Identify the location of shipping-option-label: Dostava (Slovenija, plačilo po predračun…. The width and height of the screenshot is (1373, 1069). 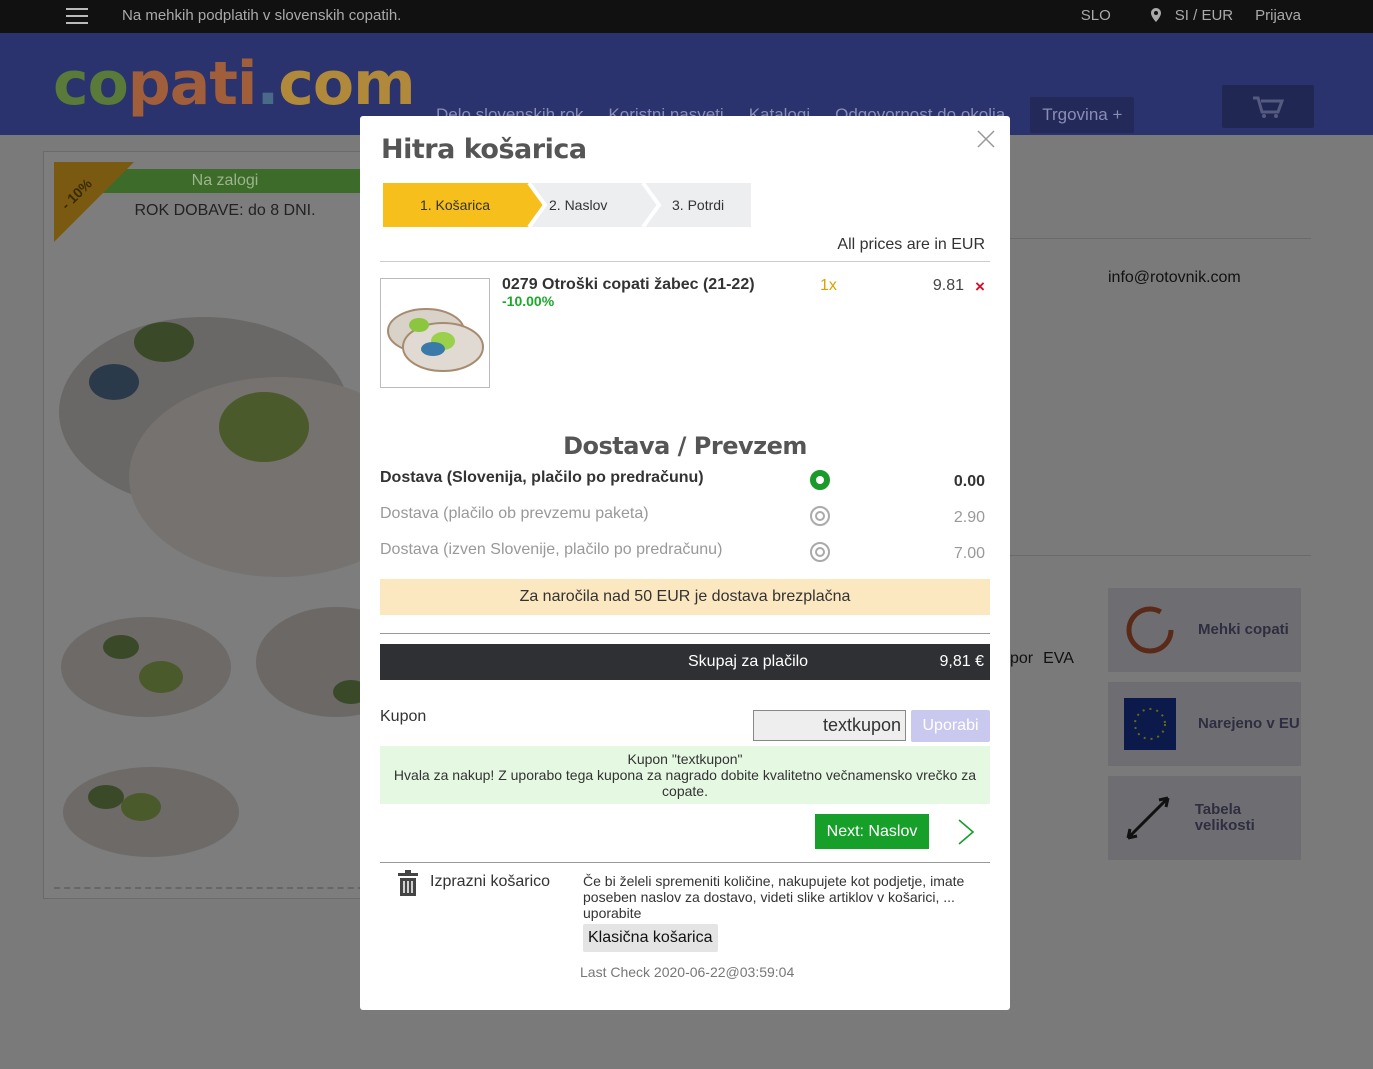
(542, 477).